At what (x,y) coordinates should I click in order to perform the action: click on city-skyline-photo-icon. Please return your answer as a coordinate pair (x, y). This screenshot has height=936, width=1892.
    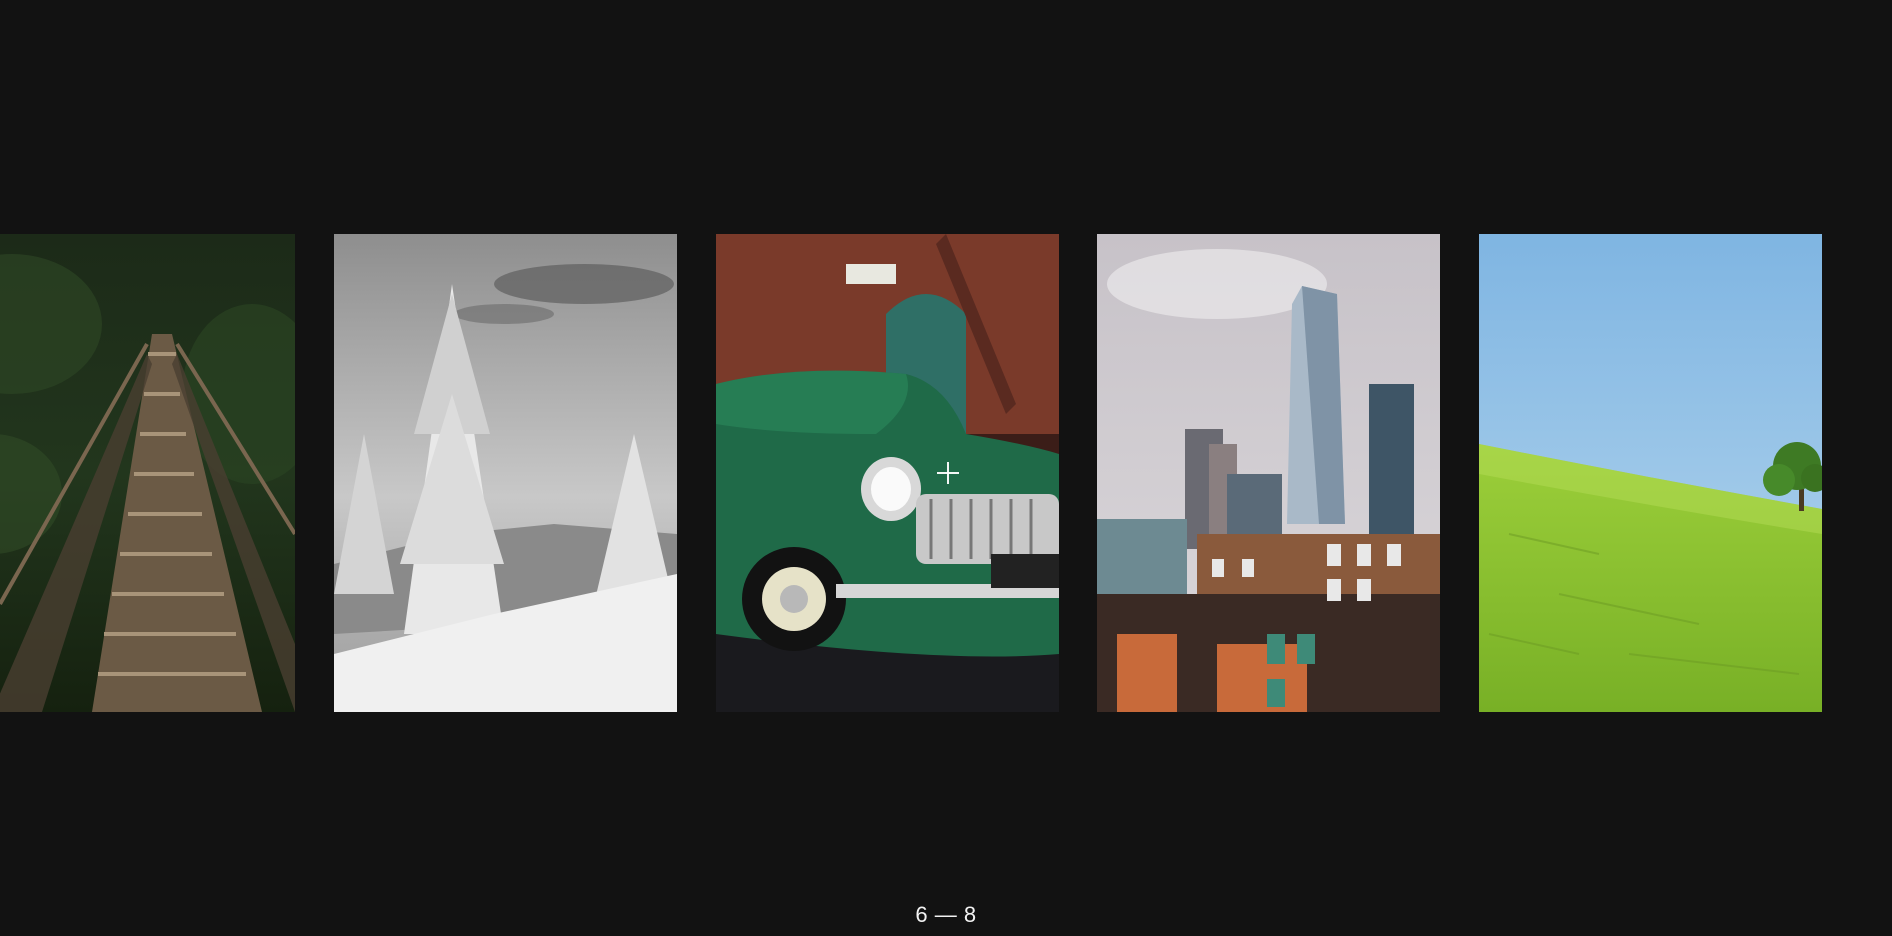
    Looking at the image, I should click on (1268, 473).